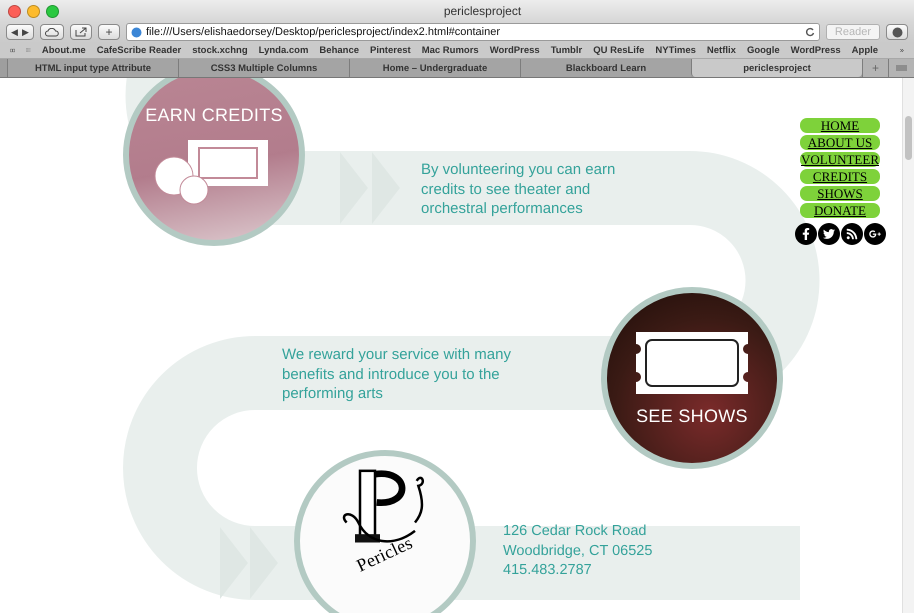 The height and width of the screenshot is (613, 914). What do you see at coordinates (92, 68) in the screenshot?
I see `browser-tab: HTML input type Attribute` at bounding box center [92, 68].